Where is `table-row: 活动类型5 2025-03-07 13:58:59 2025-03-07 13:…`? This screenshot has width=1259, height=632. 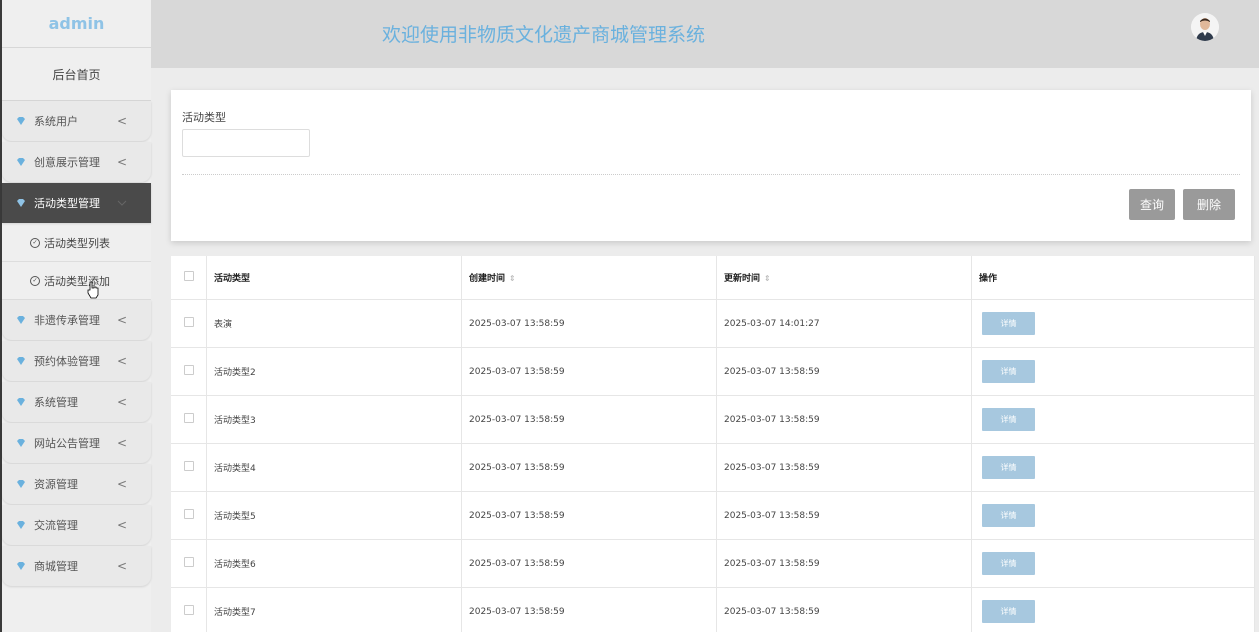
table-row: 活动类型5 2025-03-07 13:58:59 2025-03-07 13:… is located at coordinates (713, 515).